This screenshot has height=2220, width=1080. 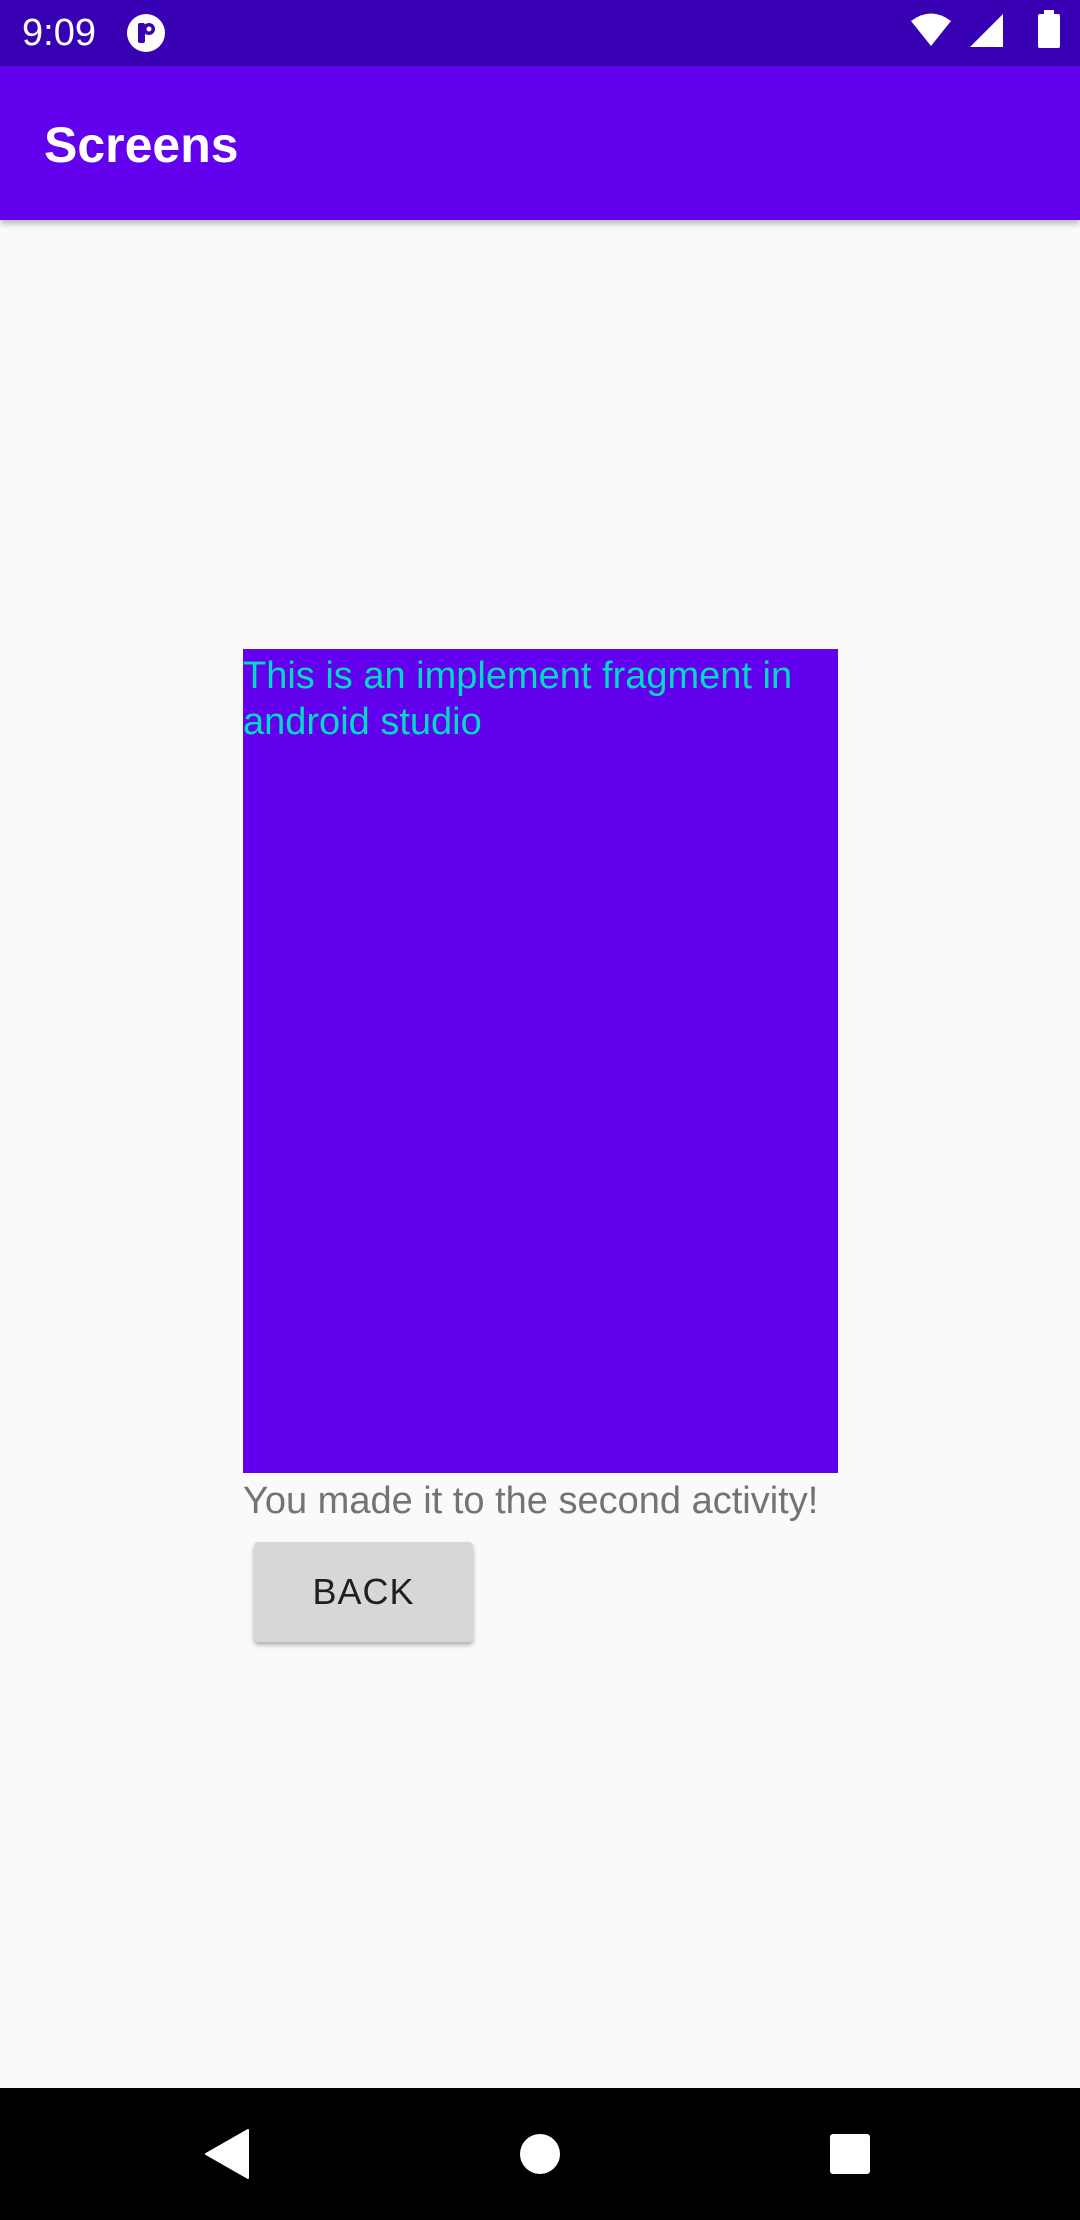 I want to click on home-circle-icon, so click(x=540, y=2154).